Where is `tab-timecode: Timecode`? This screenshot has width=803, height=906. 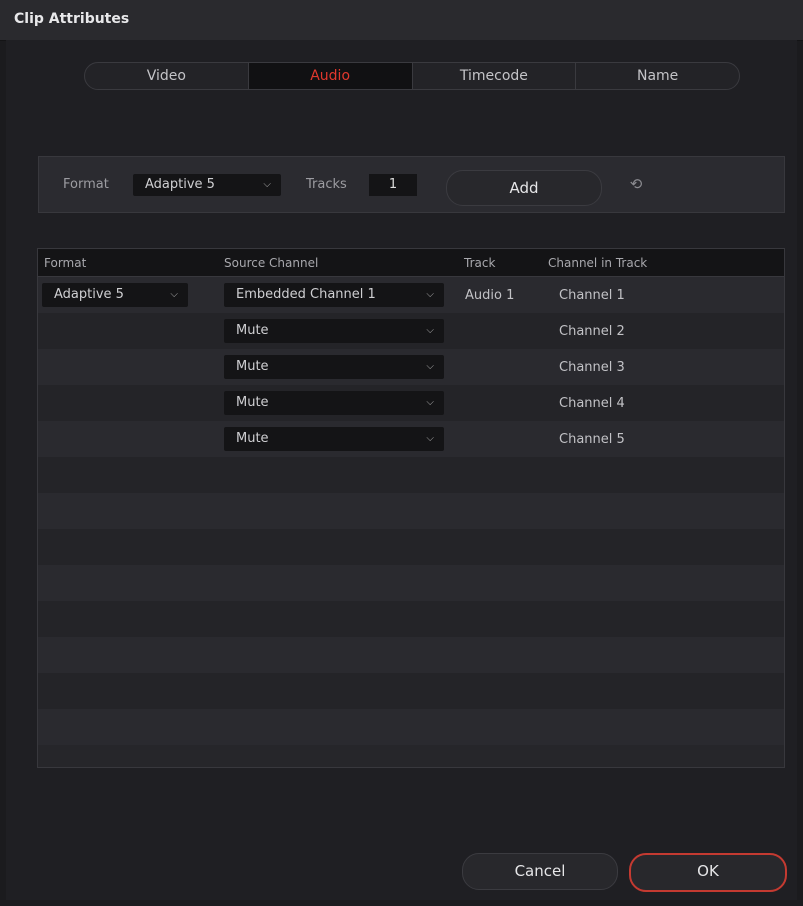 tab-timecode: Timecode is located at coordinates (495, 76).